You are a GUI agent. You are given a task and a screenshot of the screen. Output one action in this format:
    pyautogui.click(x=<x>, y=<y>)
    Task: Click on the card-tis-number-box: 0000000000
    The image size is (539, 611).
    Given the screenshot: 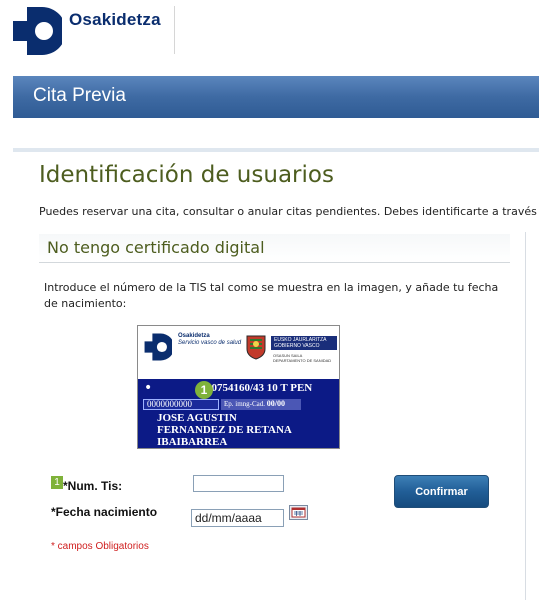 What is the action you would take?
    pyautogui.click(x=181, y=404)
    